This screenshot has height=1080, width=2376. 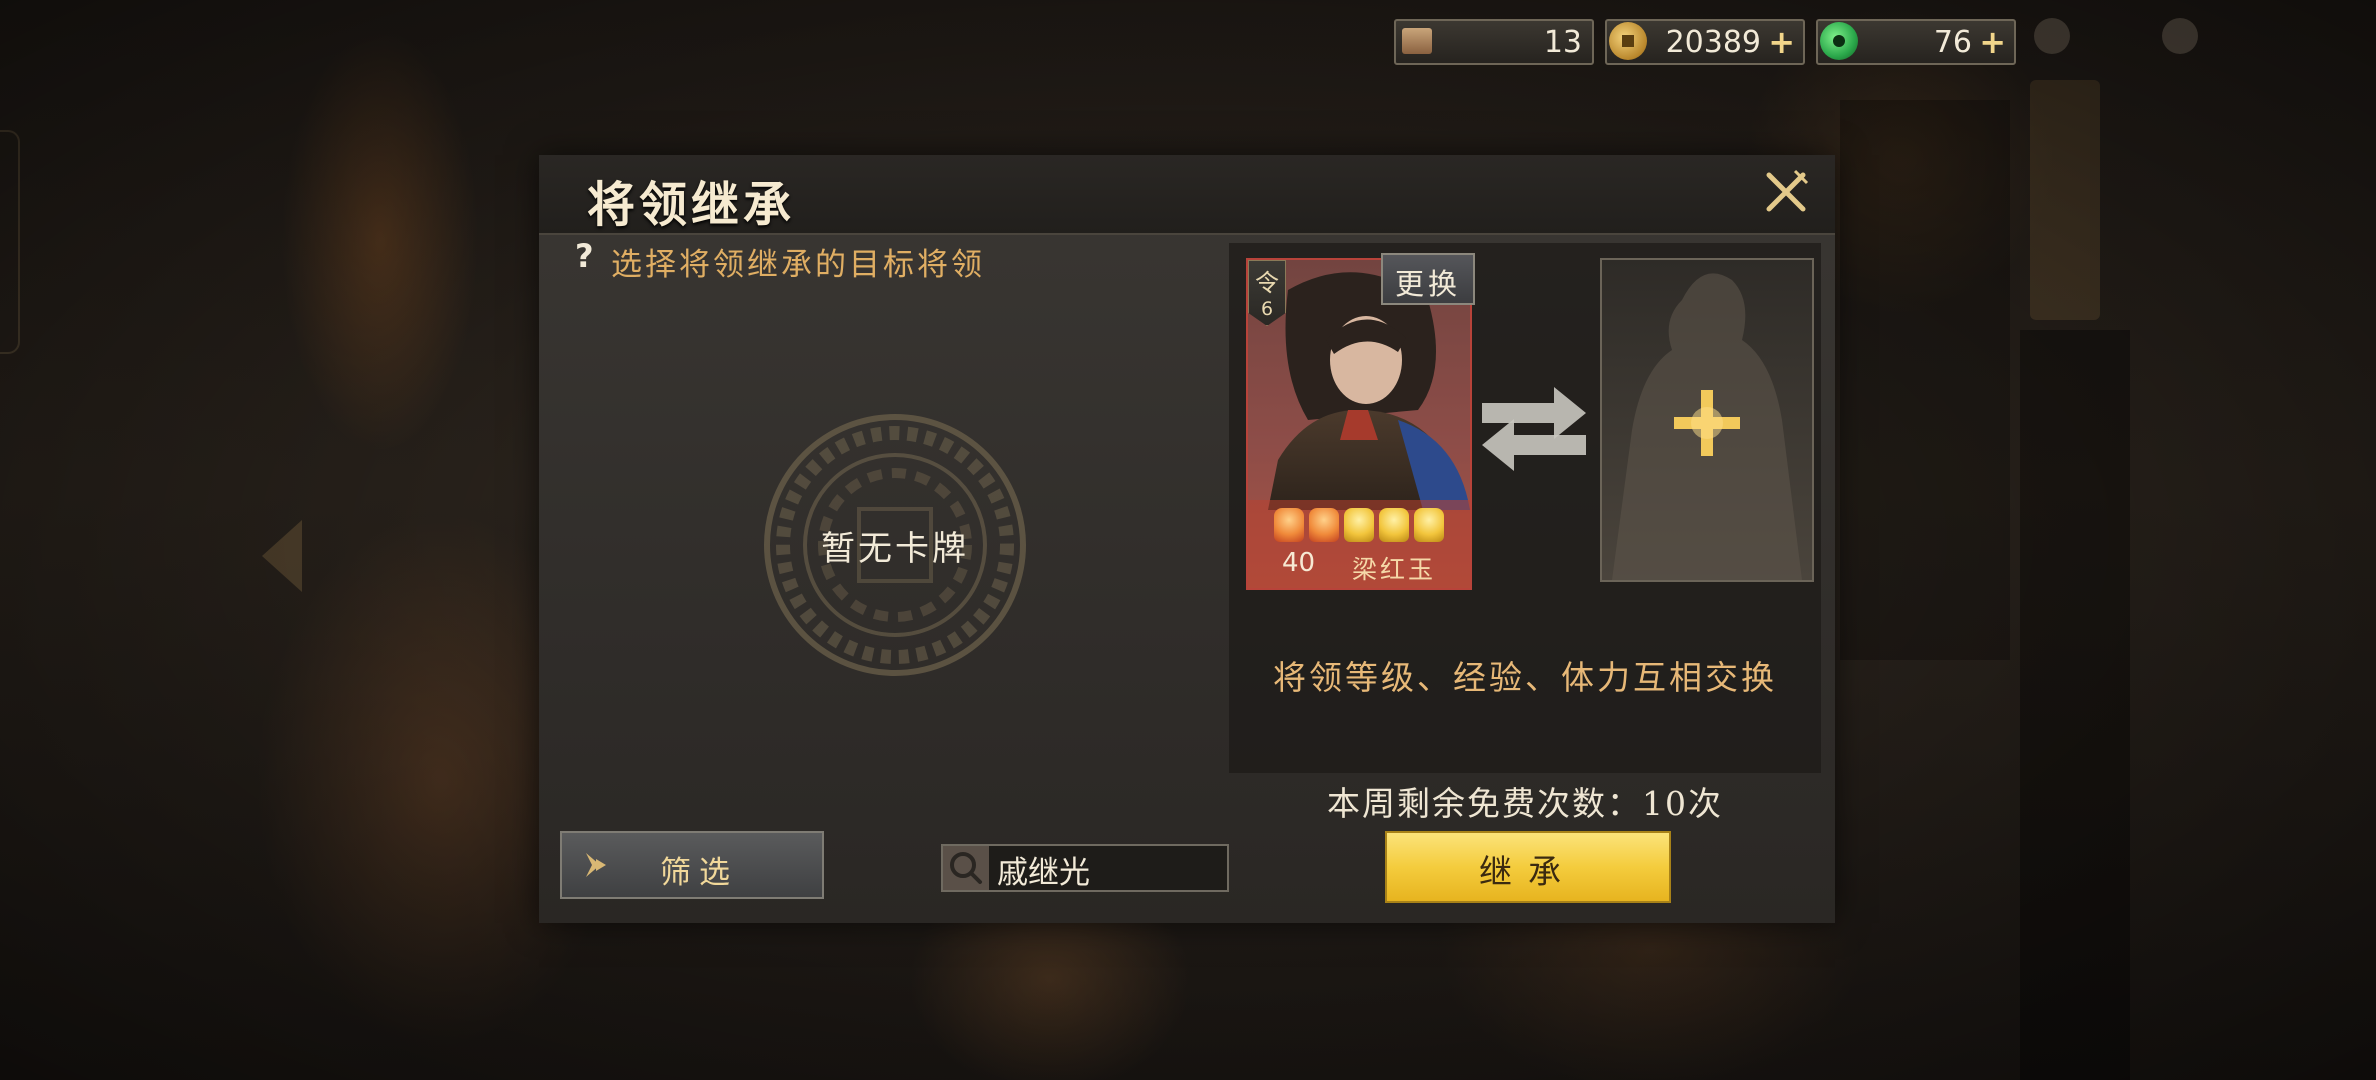 What do you see at coordinates (1839, 41) in the screenshot?
I see `jade-icon` at bounding box center [1839, 41].